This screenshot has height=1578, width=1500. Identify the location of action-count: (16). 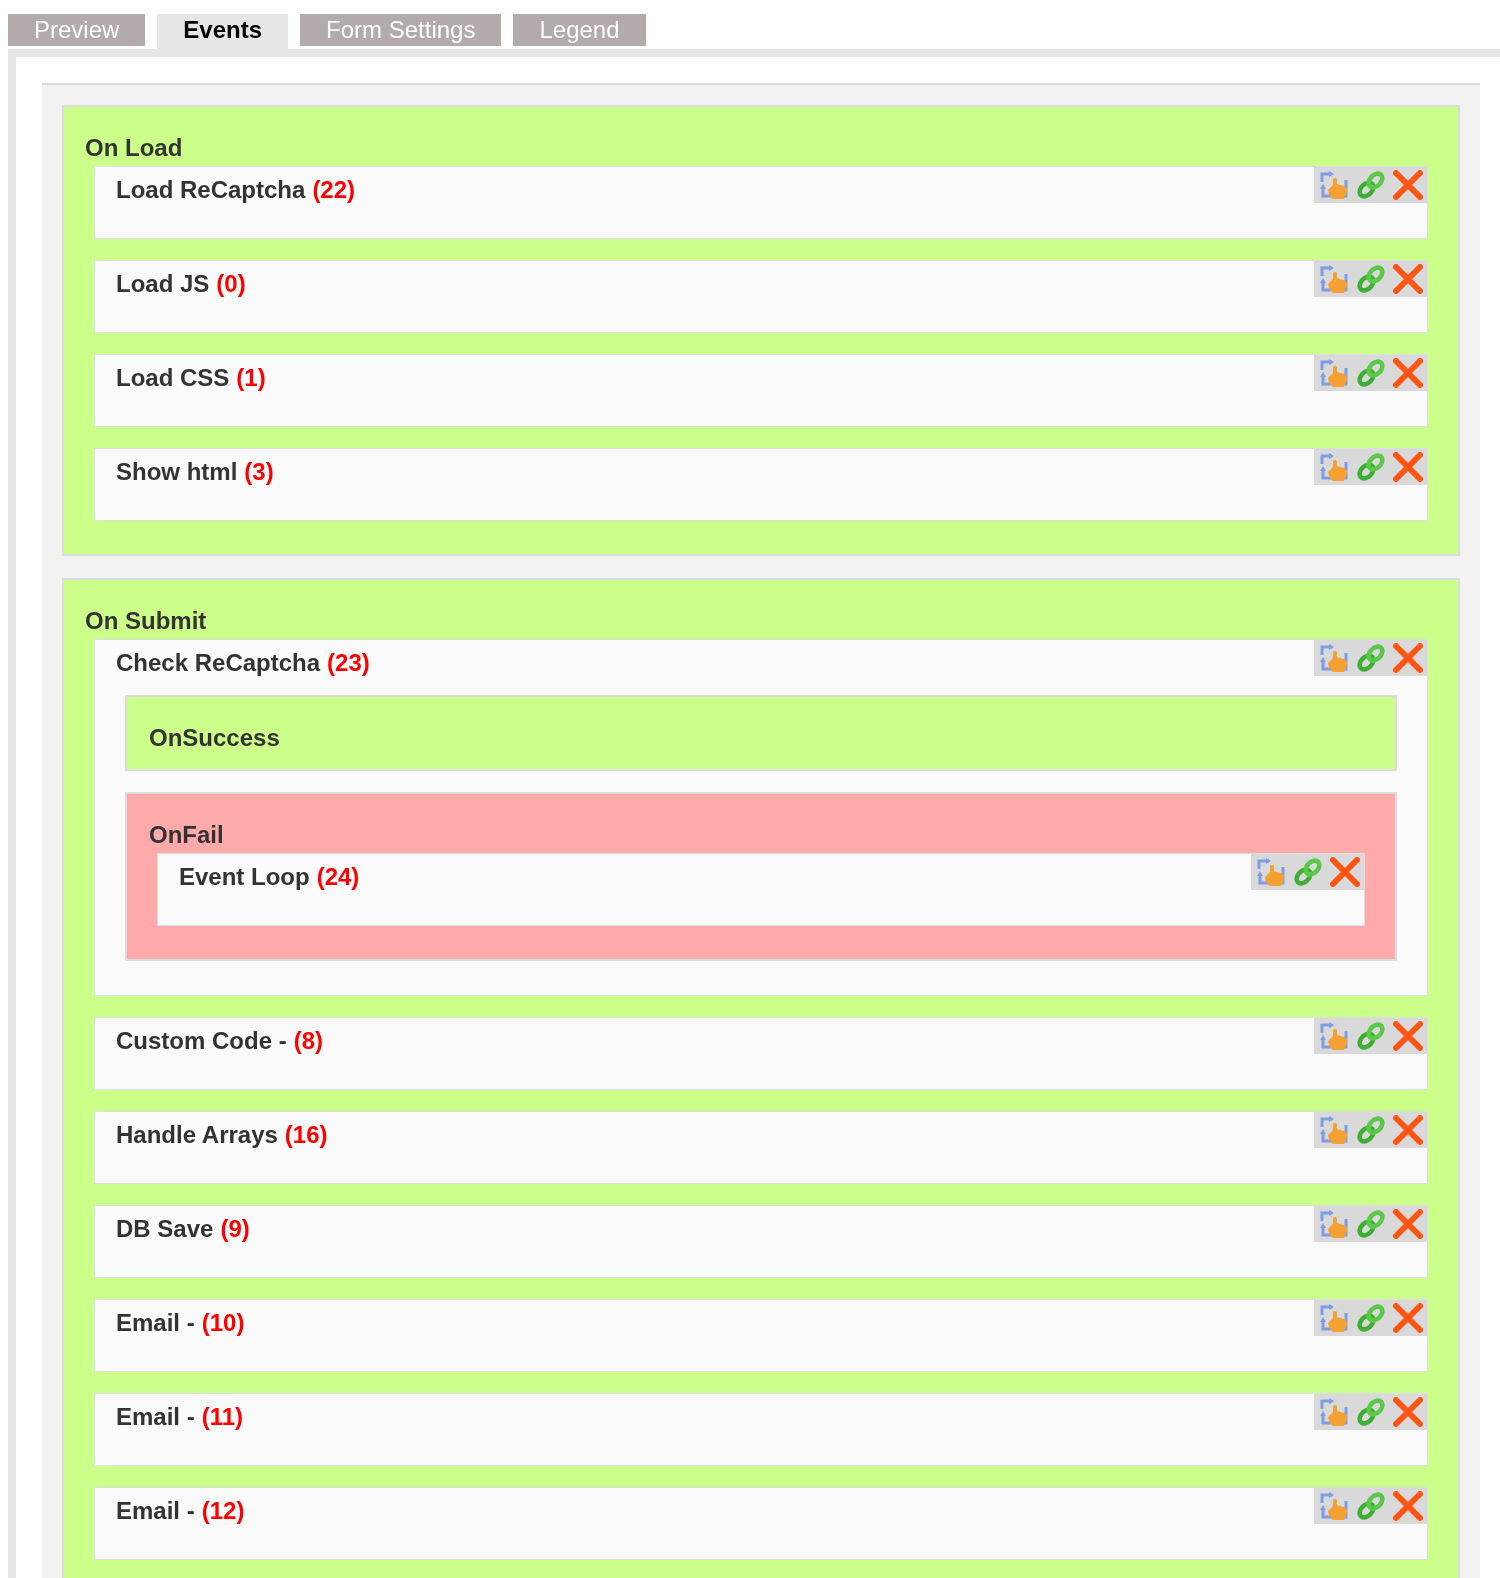
(306, 1135).